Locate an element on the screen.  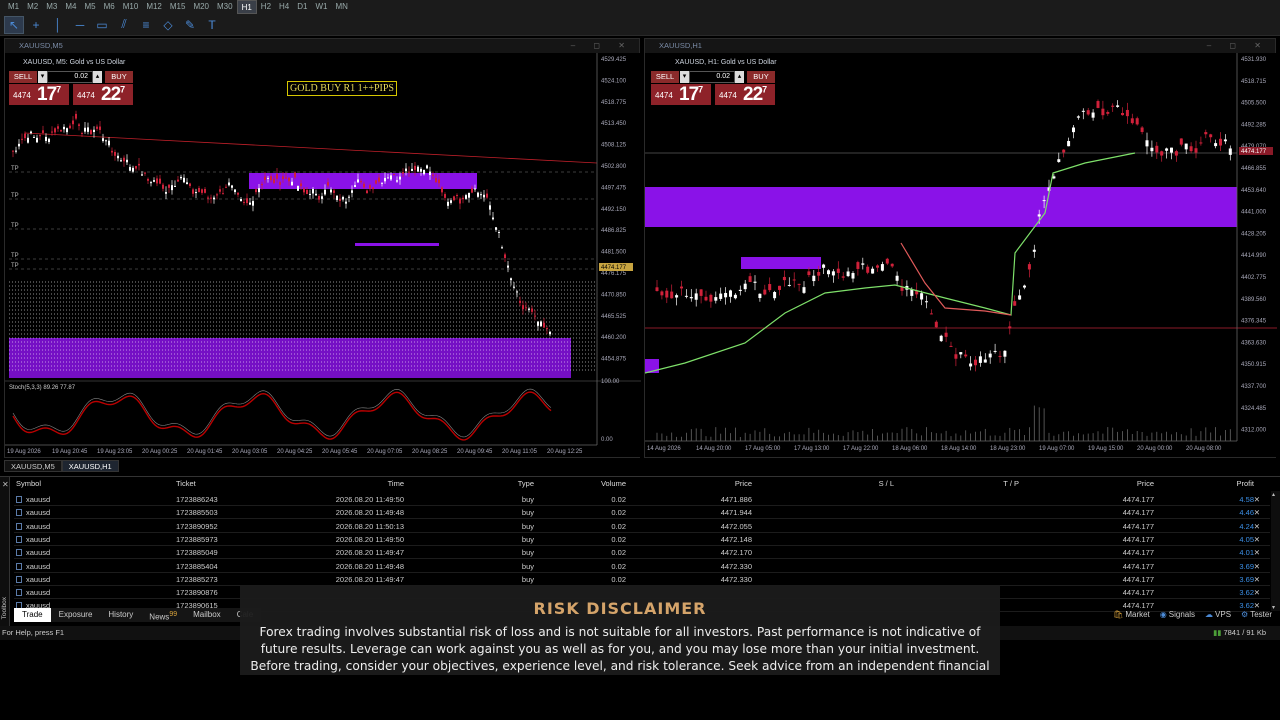
close-icon: ✕ is located at coordinates (5, 484).